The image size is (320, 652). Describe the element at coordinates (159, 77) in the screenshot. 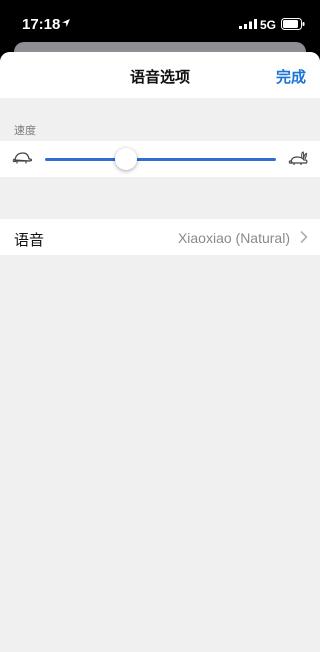

I see `page-title: 语音选项` at that location.